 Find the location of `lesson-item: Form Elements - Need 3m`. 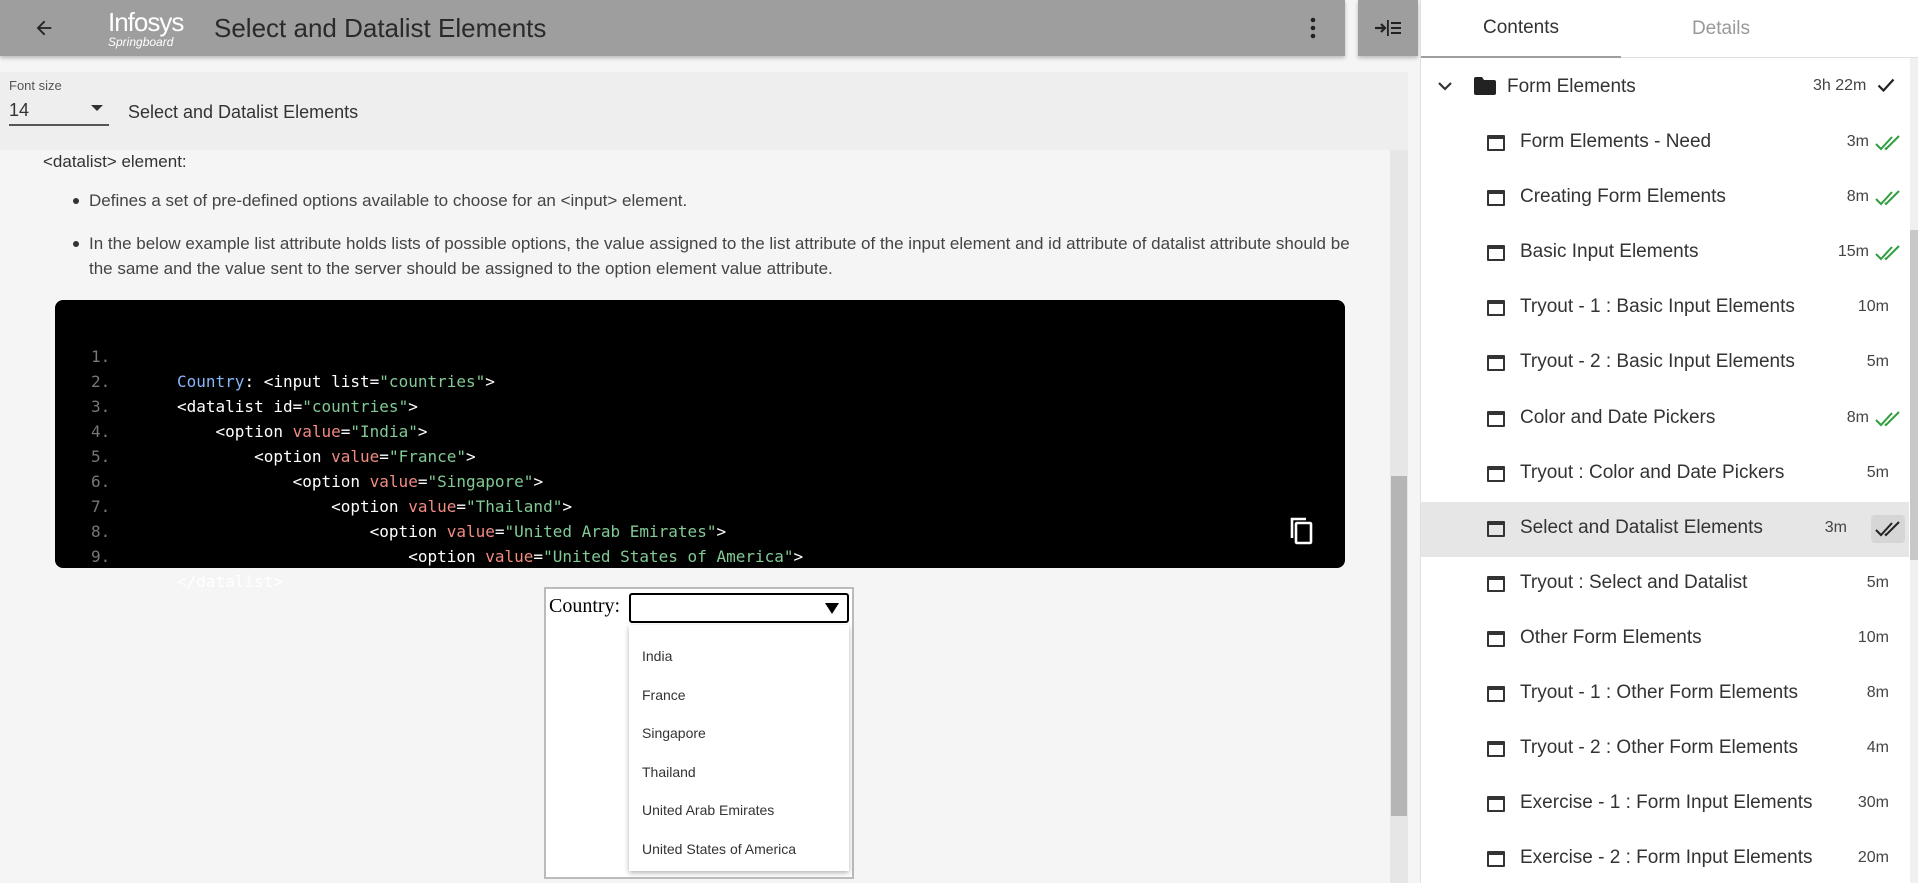

lesson-item: Form Elements - Need 3m is located at coordinates (1665, 143).